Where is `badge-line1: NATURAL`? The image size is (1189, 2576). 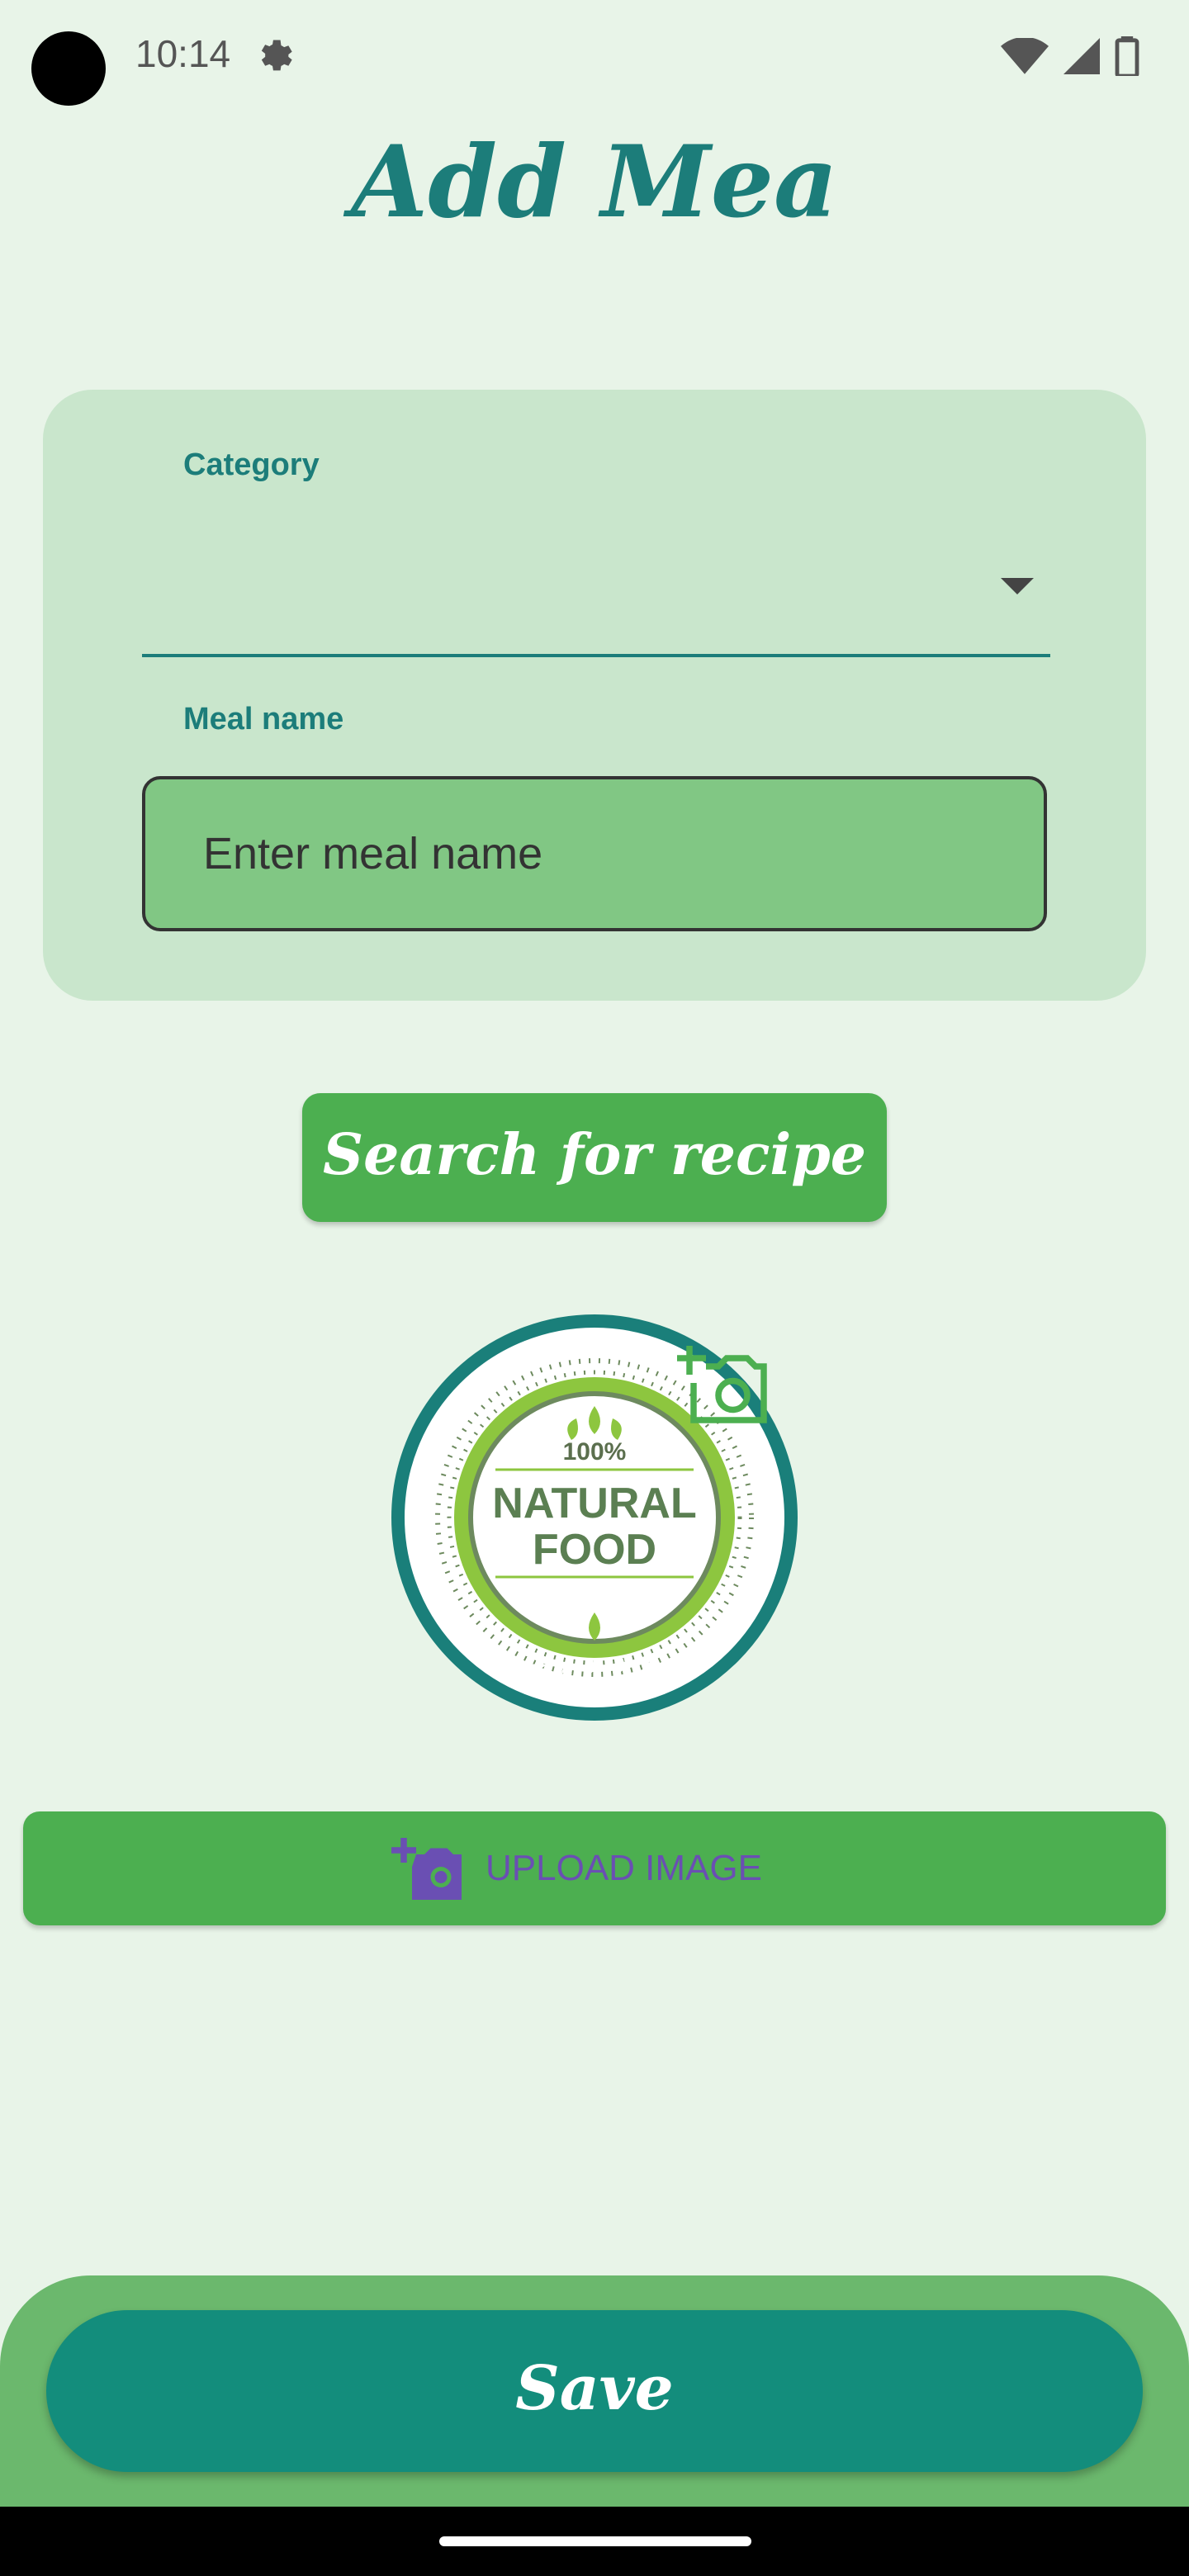
badge-line1: NATURAL is located at coordinates (594, 1503).